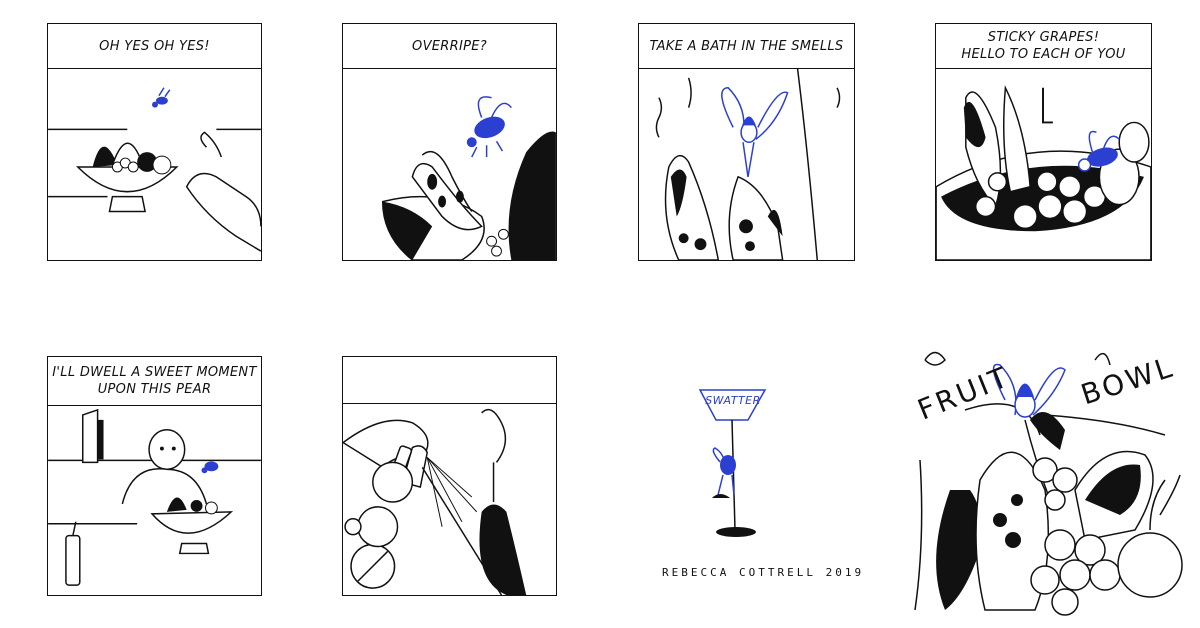 This screenshot has width=1200, height=628. What do you see at coordinates (733, 400) in the screenshot?
I see `swatter-label: SWATTER` at bounding box center [733, 400].